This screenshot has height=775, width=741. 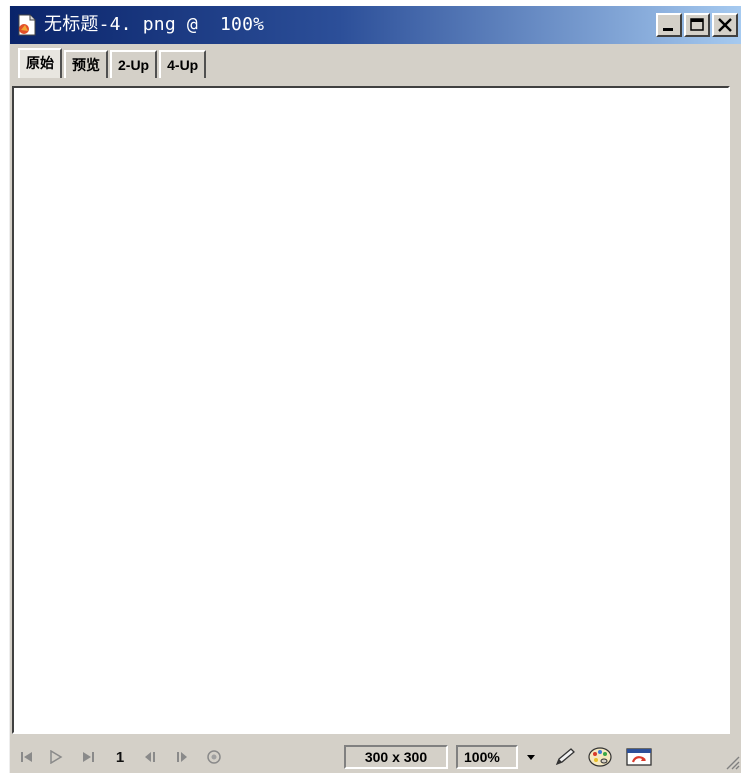 I want to click on tab-original: 原始, so click(x=40, y=63).